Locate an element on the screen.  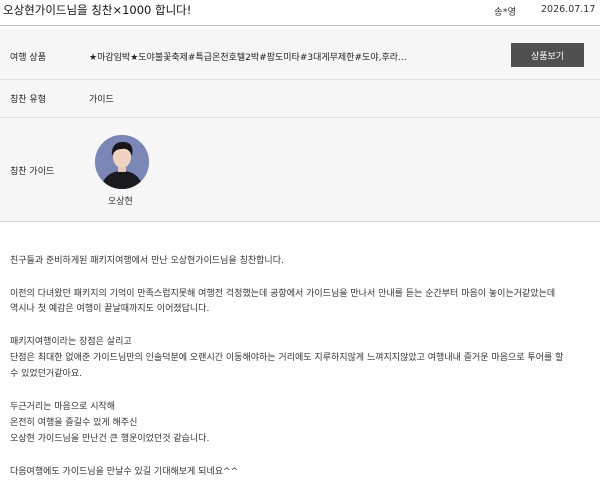
content-line: 다음여행에도 가이드님을 만날수 있길 기대해보게 되네요^^ is located at coordinates (124, 472).